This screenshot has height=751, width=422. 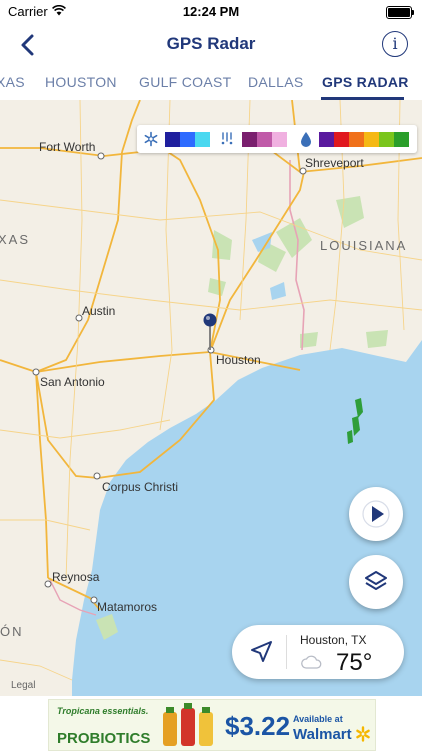 What do you see at coordinates (188, 724) in the screenshot?
I see `juice-bottles-image` at bounding box center [188, 724].